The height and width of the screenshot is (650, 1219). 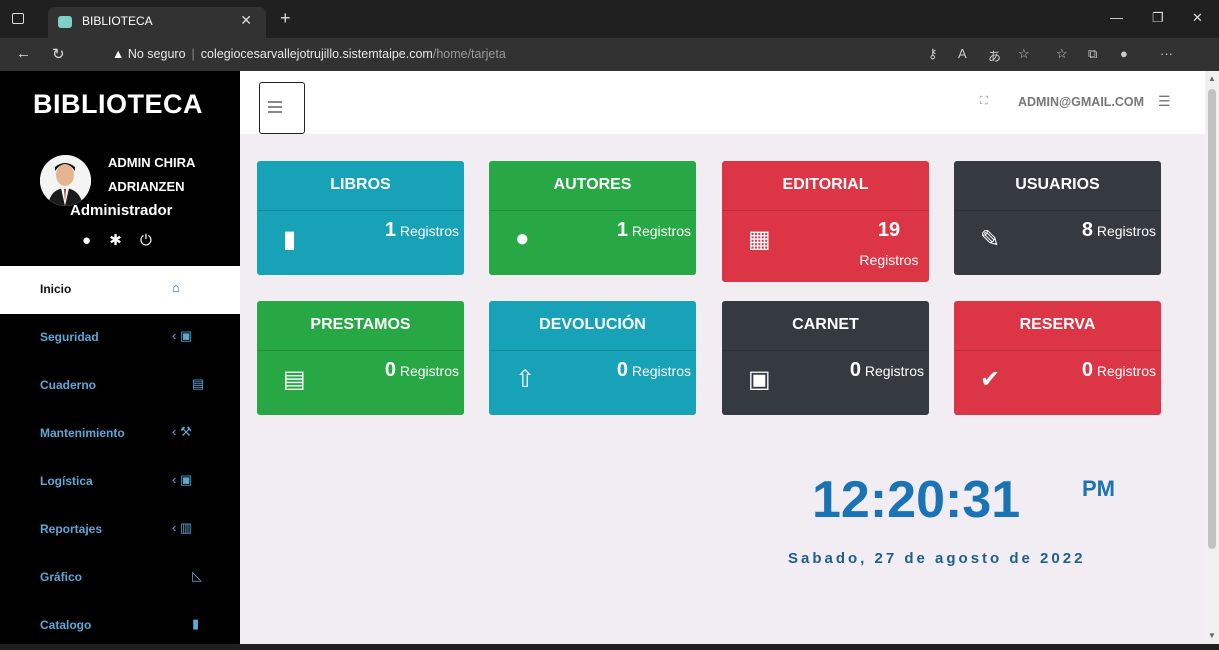 What do you see at coordinates (1212, 78) in the screenshot?
I see `scroll-up-icon: ▲` at bounding box center [1212, 78].